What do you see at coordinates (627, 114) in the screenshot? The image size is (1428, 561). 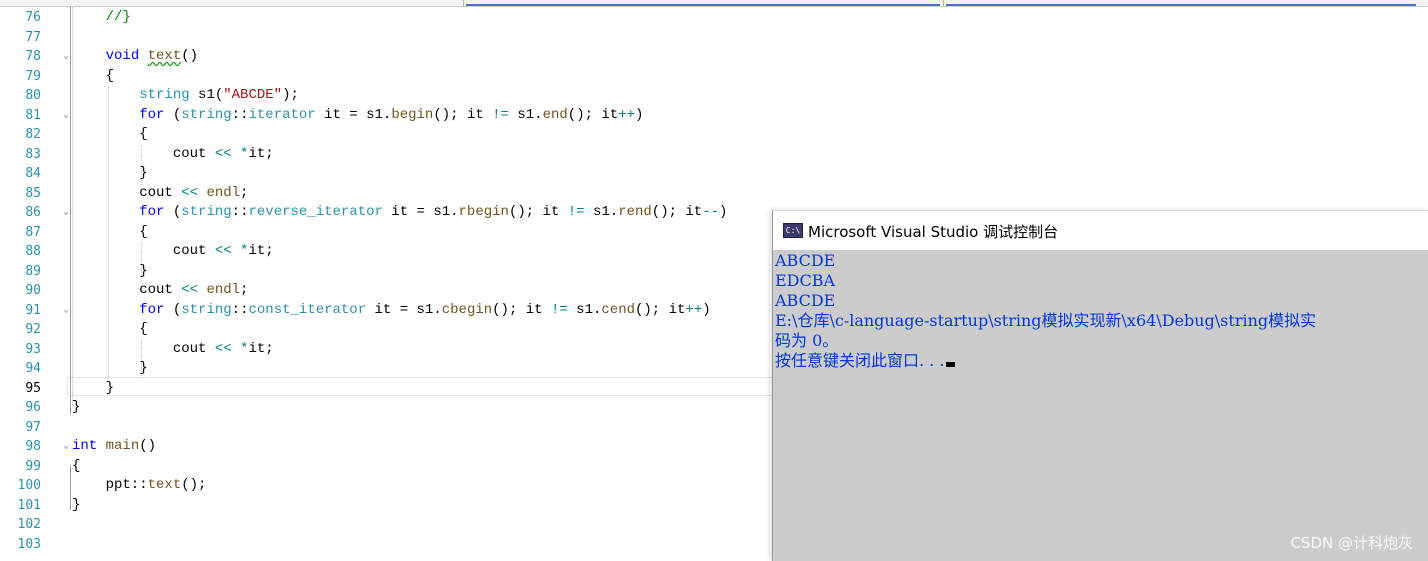 I see `code-token: ++` at bounding box center [627, 114].